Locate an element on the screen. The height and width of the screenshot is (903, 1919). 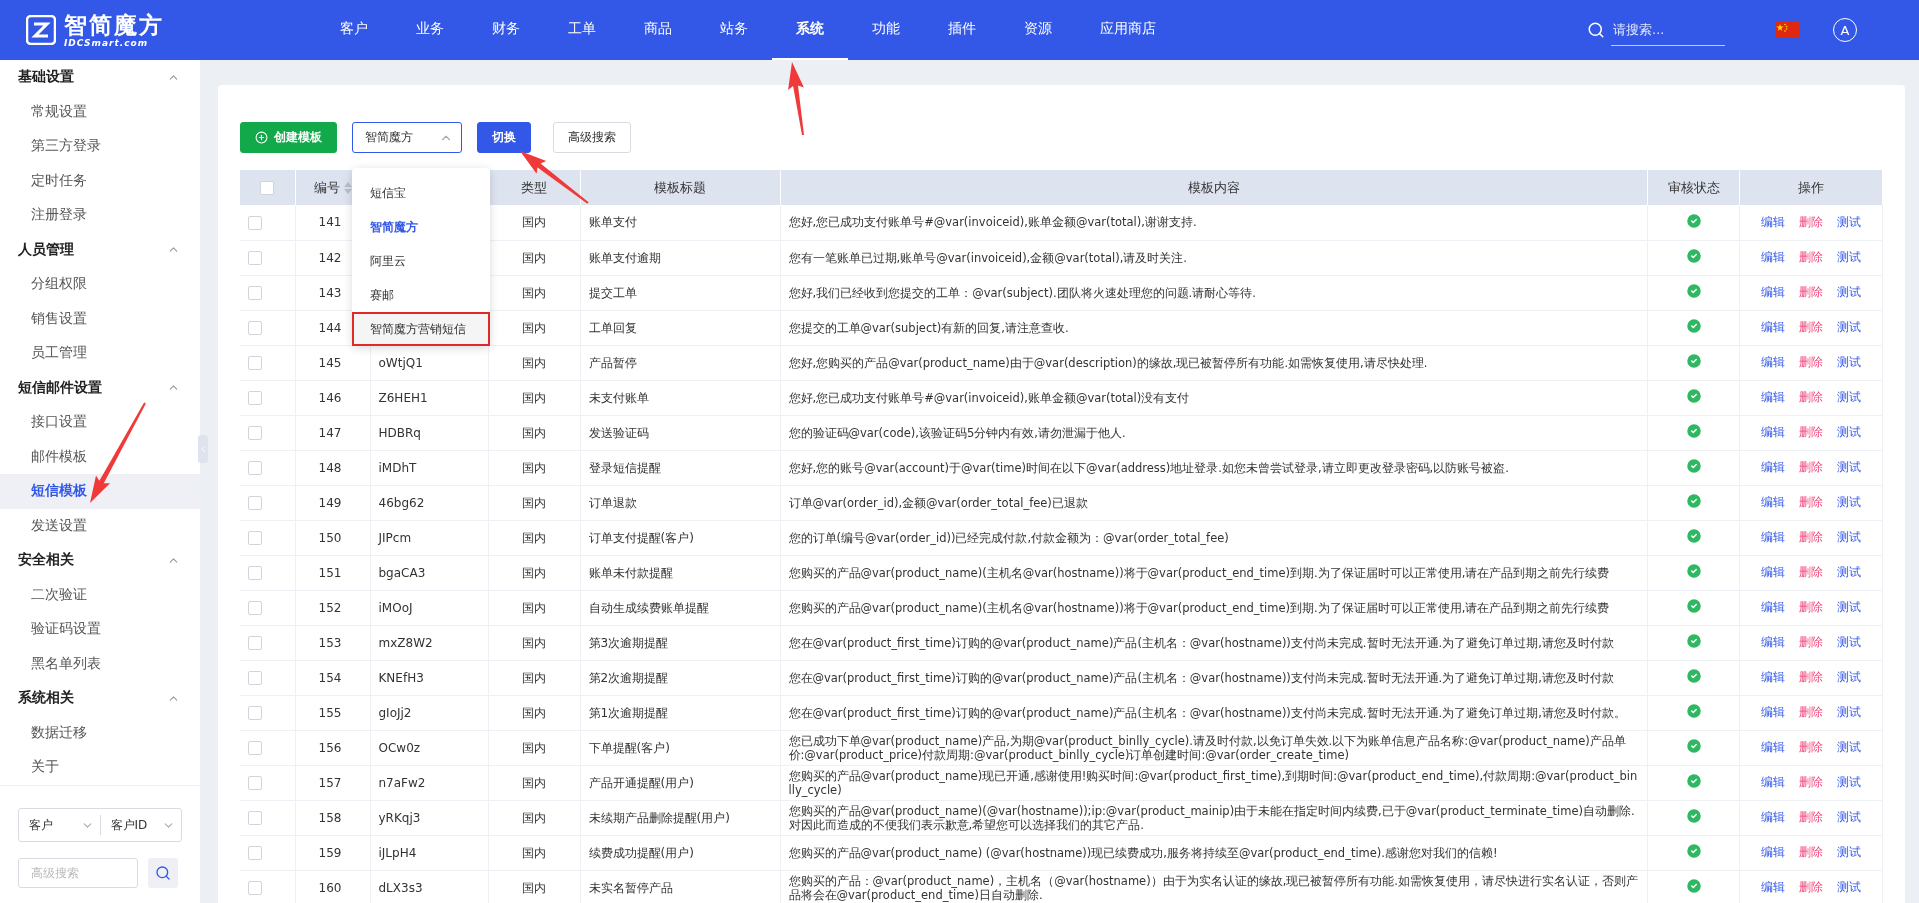
sidebar-item: 注册登录 is located at coordinates (100, 215).